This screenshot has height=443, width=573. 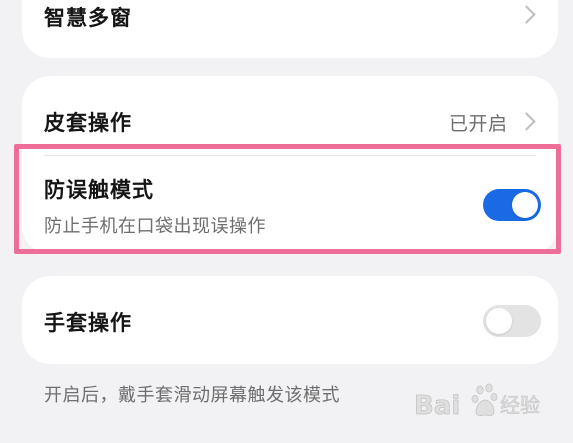 I want to click on toggle-knob, so click(x=499, y=321).